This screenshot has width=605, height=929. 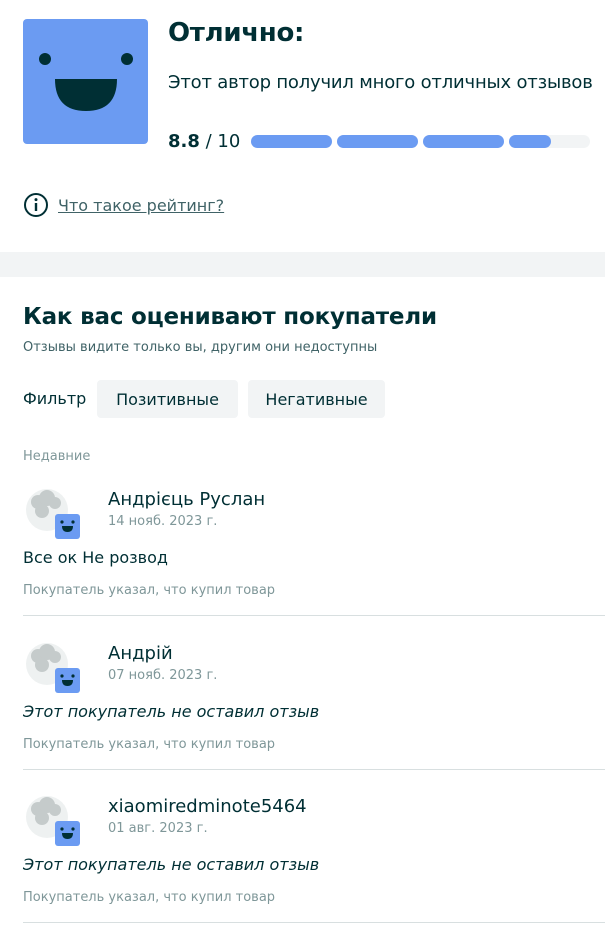 What do you see at coordinates (223, 141) in the screenshot?
I see `score-max: / 10` at bounding box center [223, 141].